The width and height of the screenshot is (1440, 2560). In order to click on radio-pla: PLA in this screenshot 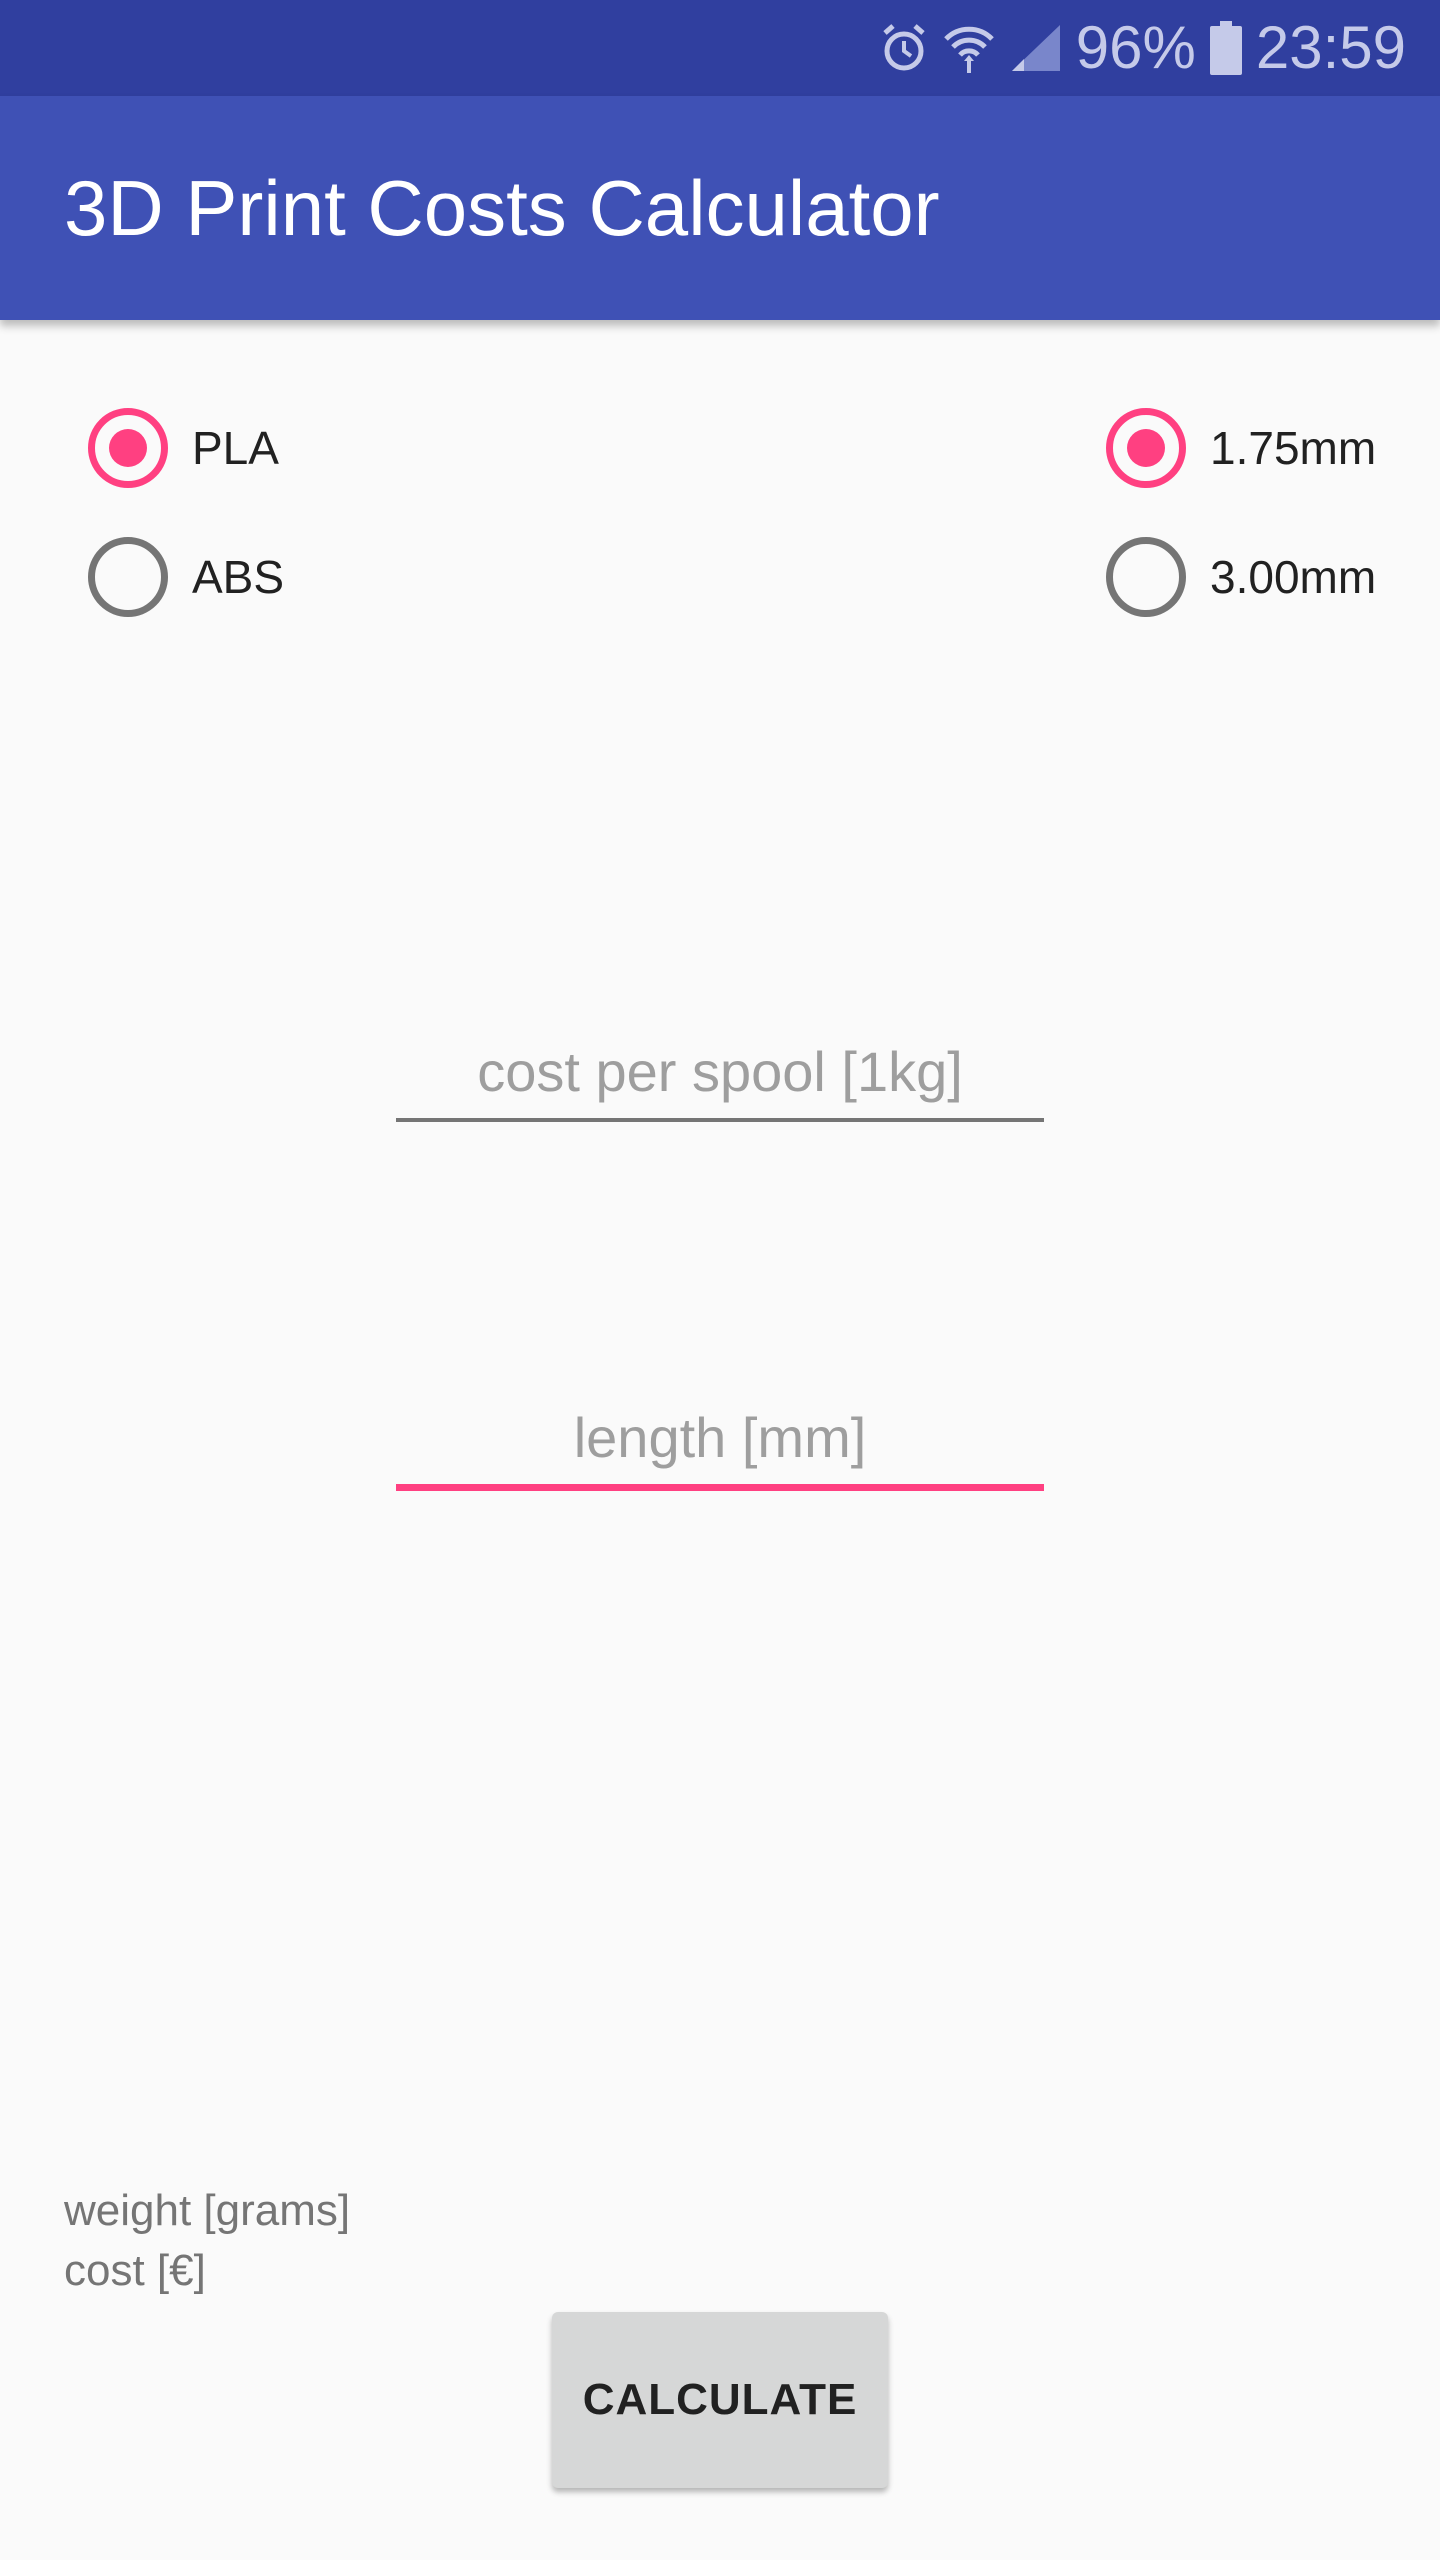, I will do `click(183, 448)`.